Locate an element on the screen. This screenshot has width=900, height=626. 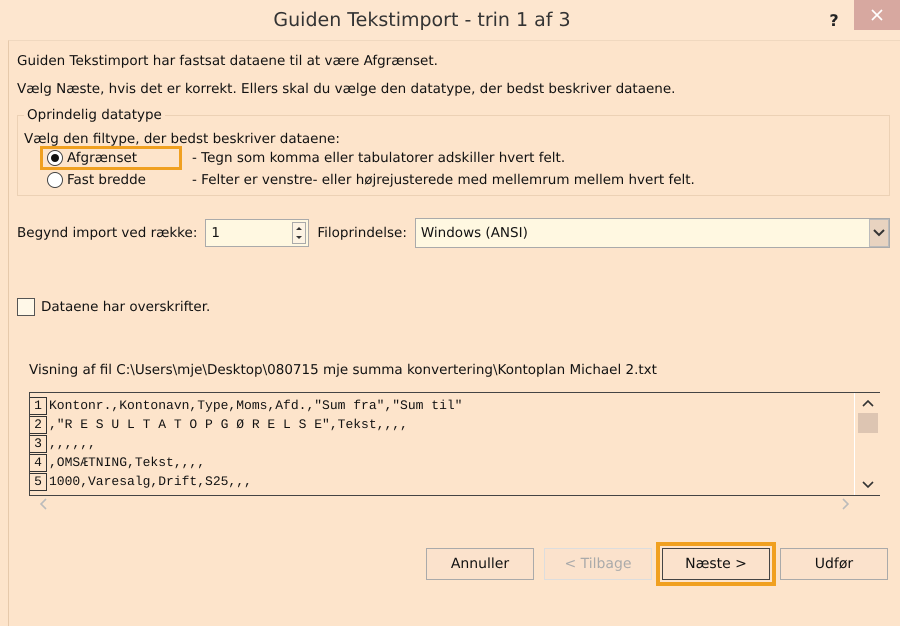
group-legend: Oprindelig datatype is located at coordinates (94, 115).